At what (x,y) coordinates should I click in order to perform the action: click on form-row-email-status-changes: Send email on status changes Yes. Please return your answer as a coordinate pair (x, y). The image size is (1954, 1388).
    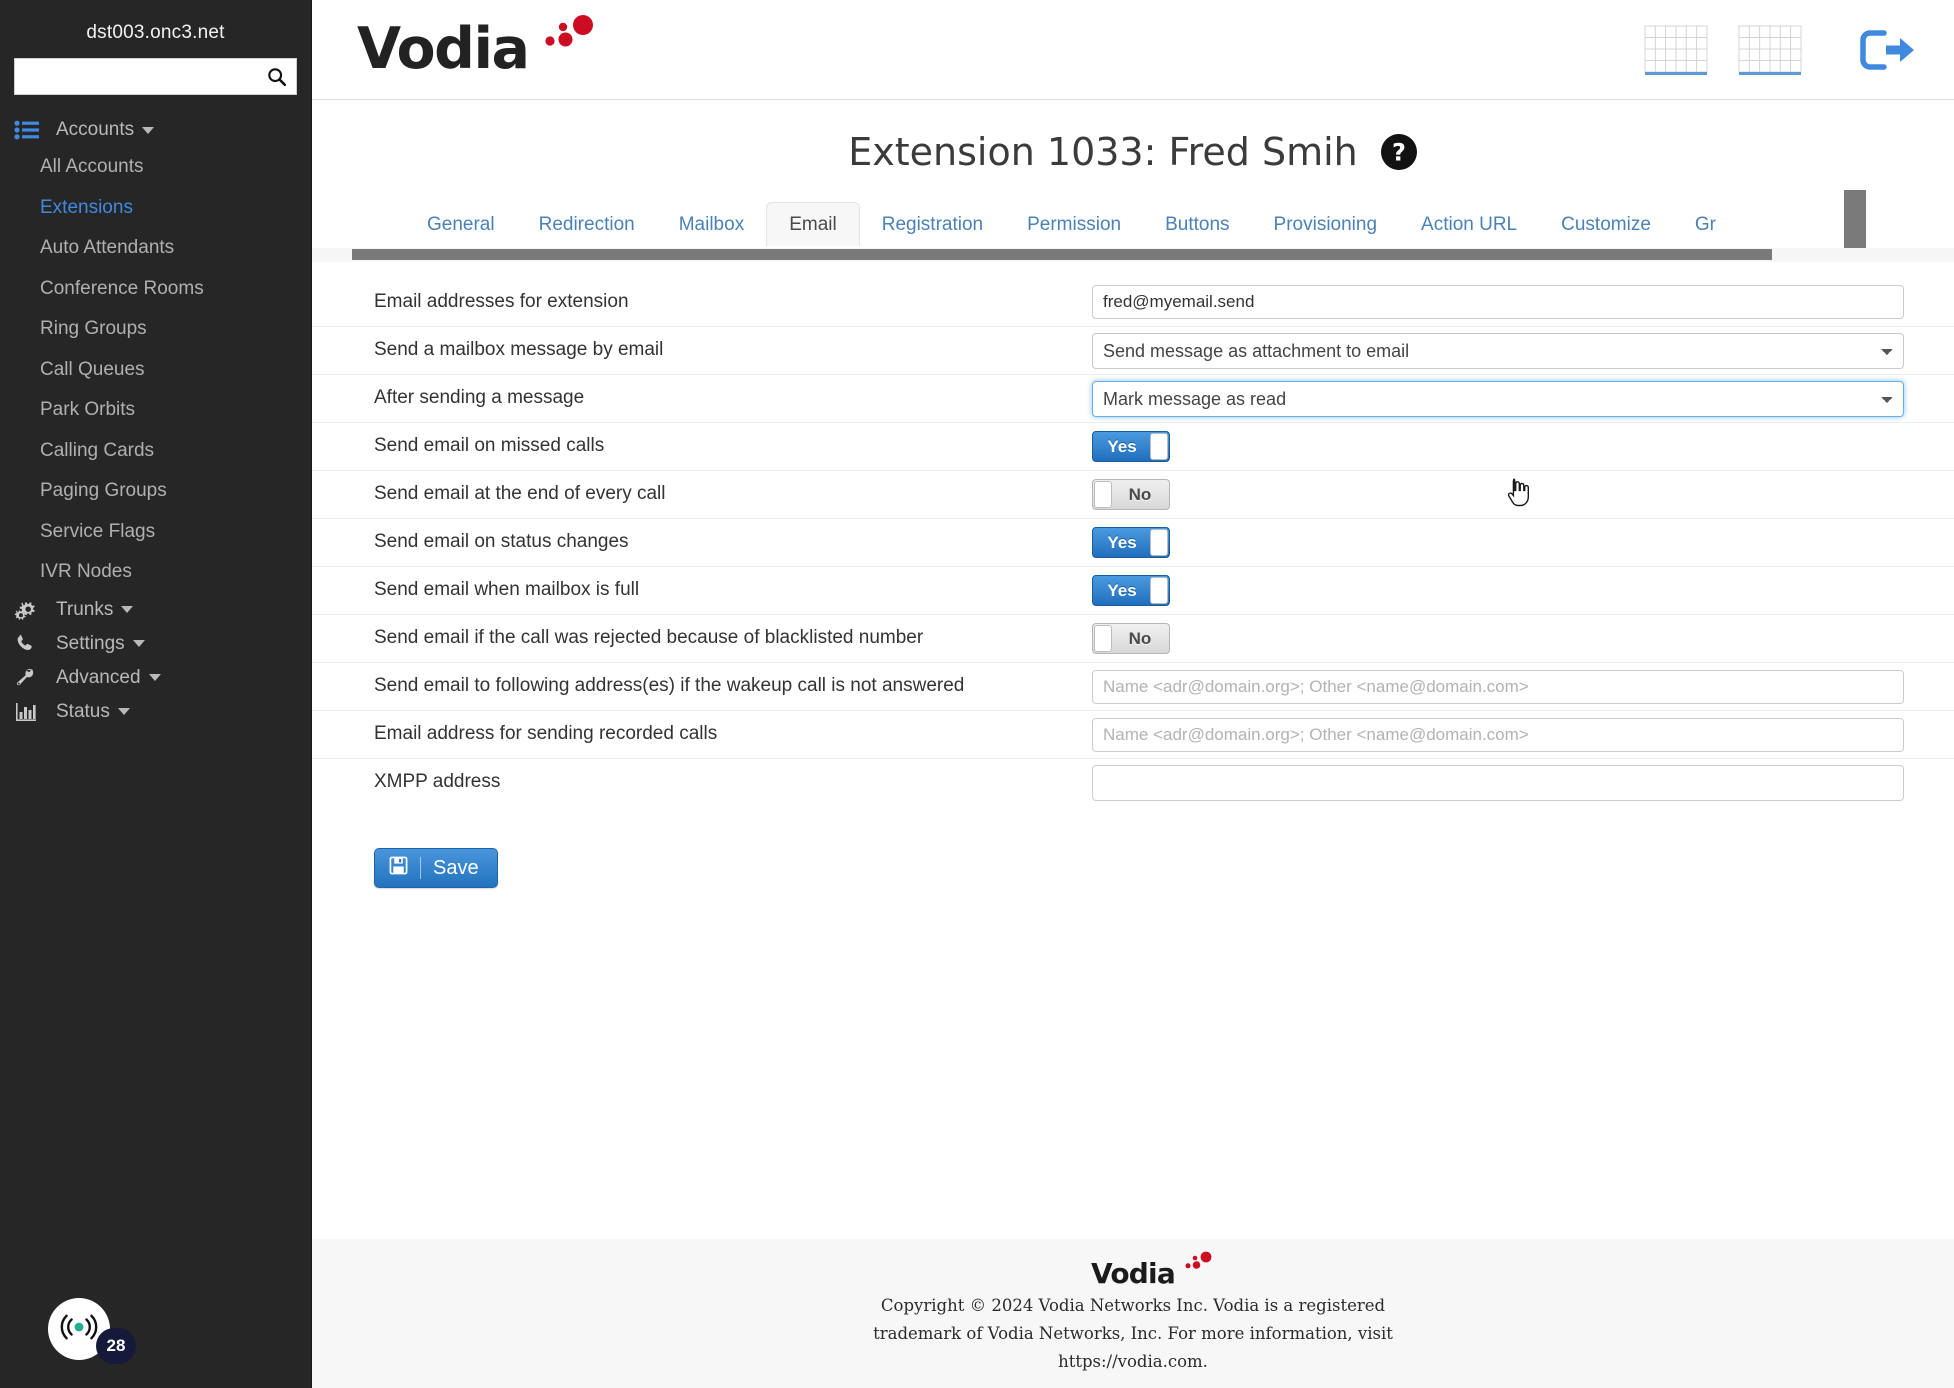
    Looking at the image, I should click on (1133, 542).